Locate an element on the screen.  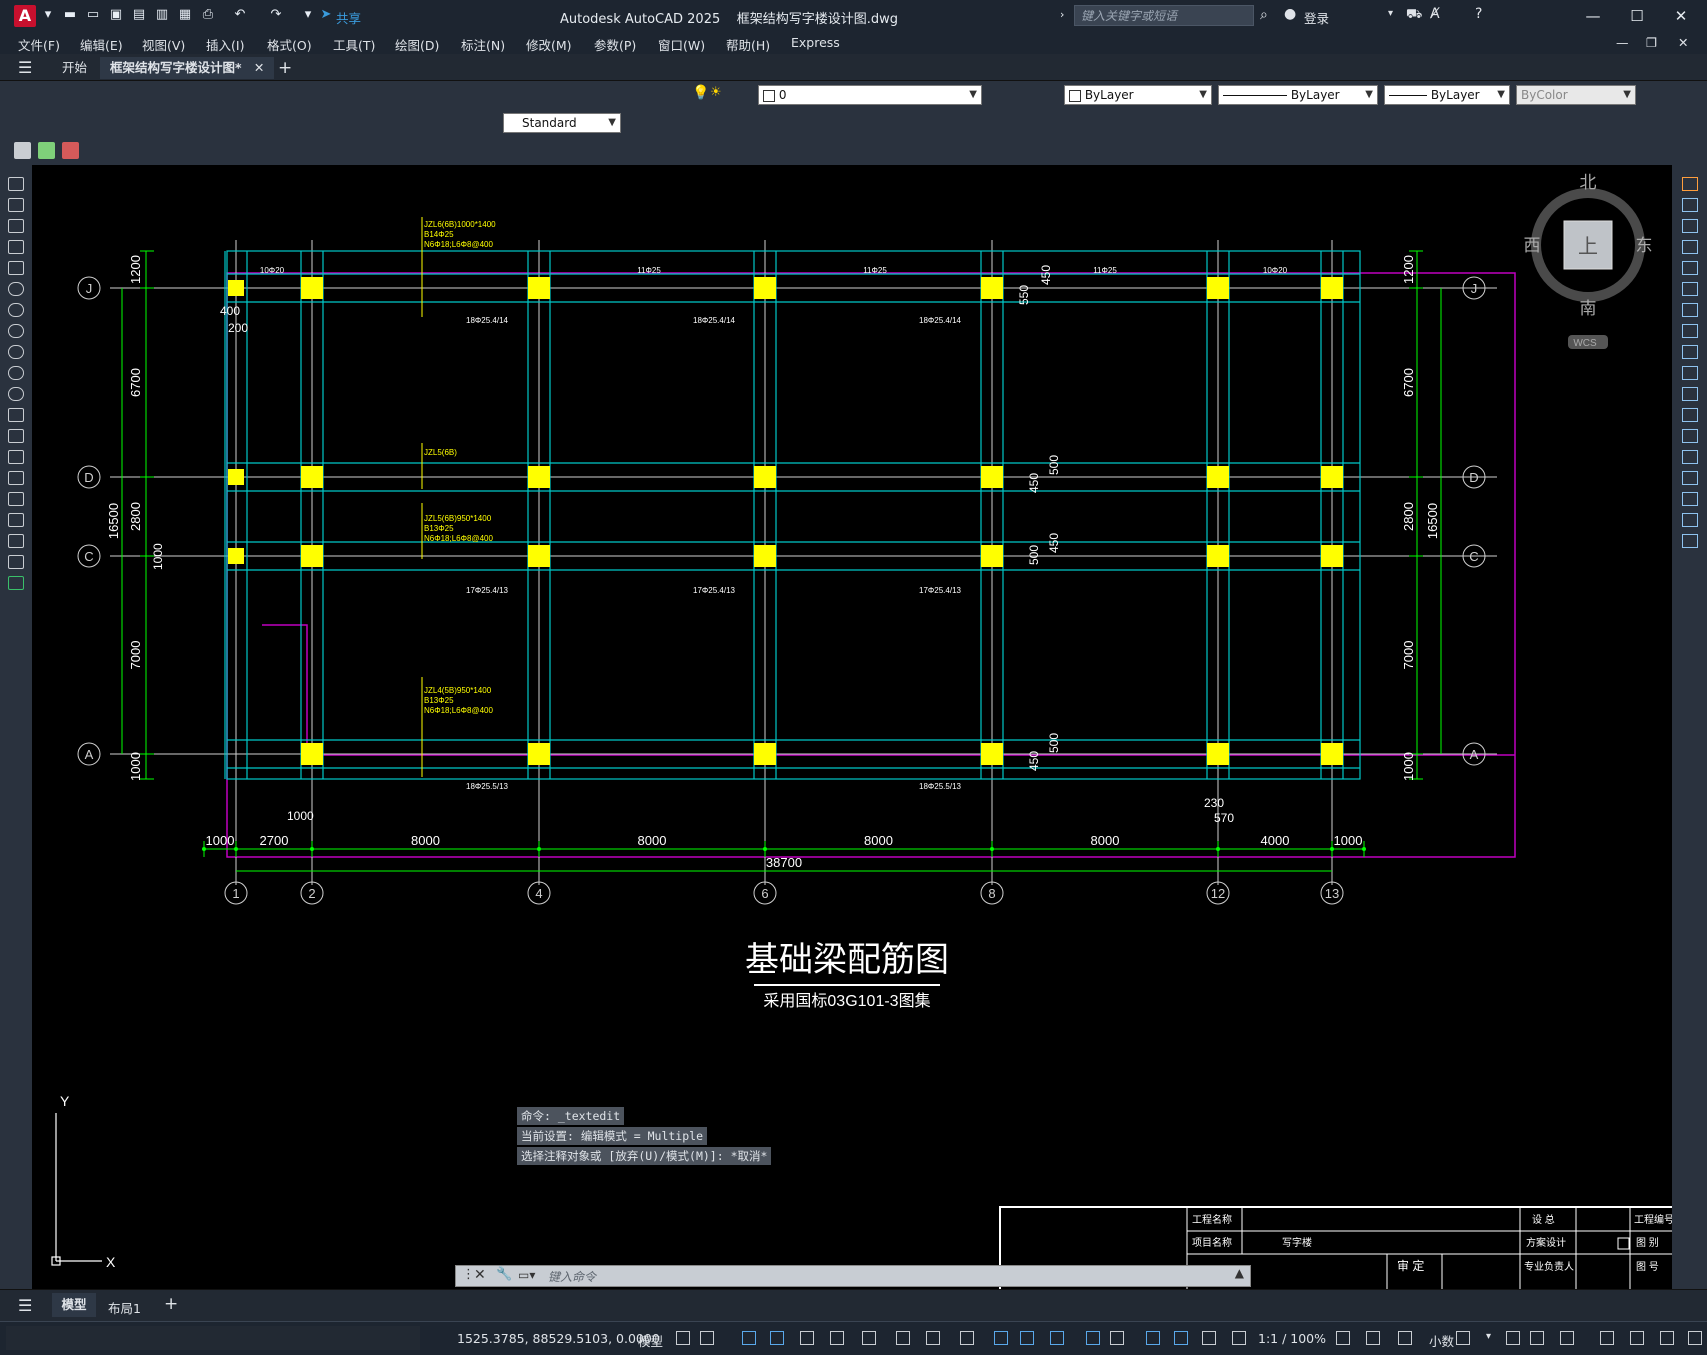
menu-draw: 绘图(D) is located at coordinates (417, 44).